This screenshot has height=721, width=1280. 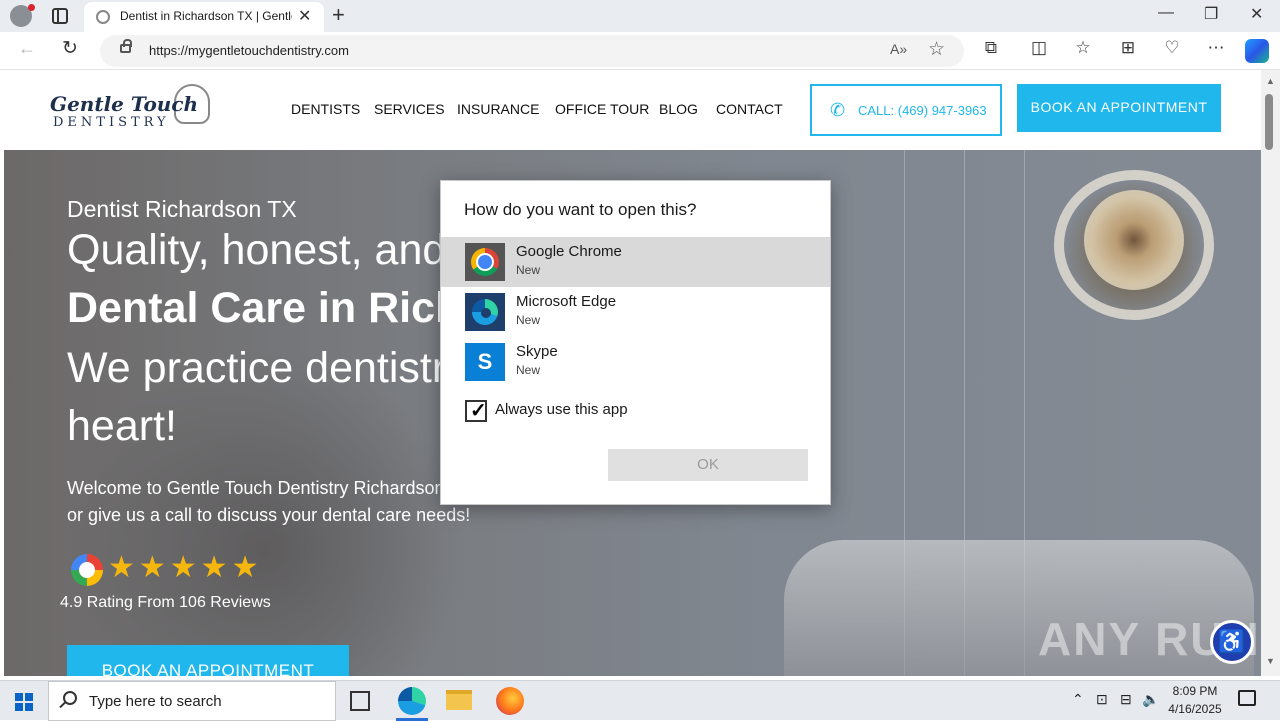 What do you see at coordinates (749, 109) in the screenshot?
I see `nav-contact: CONTACT` at bounding box center [749, 109].